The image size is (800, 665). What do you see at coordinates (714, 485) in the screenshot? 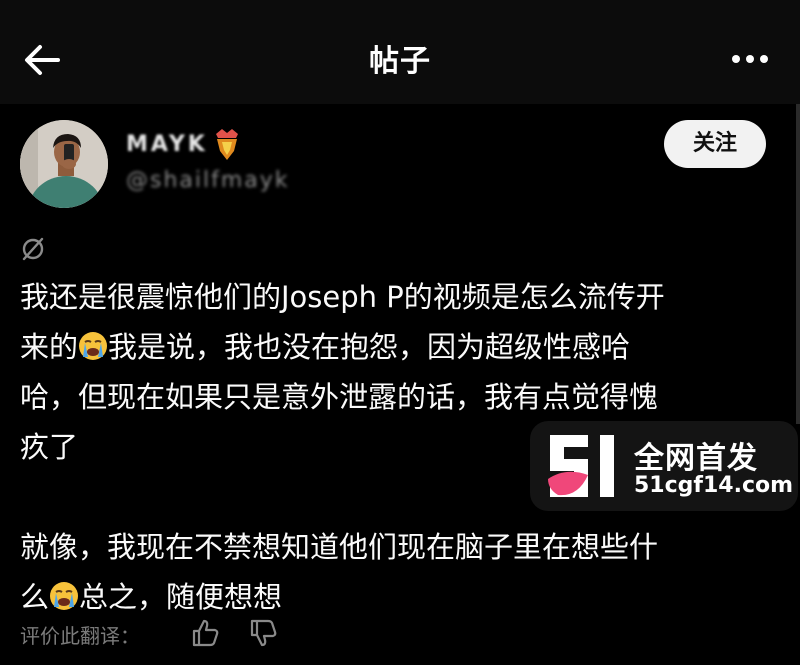
I see `watermark-url: 51cgf14.com` at bounding box center [714, 485].